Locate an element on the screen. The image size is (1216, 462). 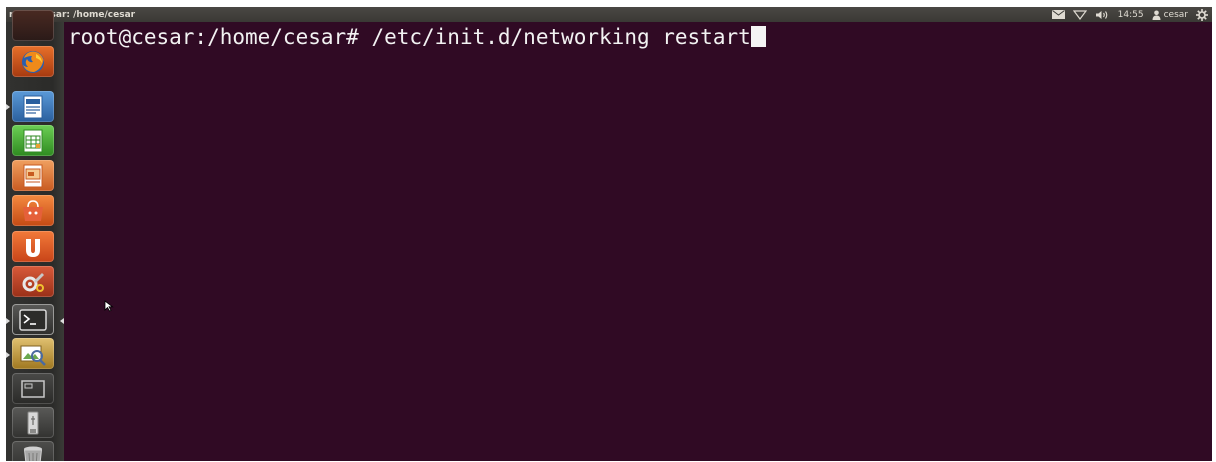
terminal-icon is located at coordinates (33, 319).